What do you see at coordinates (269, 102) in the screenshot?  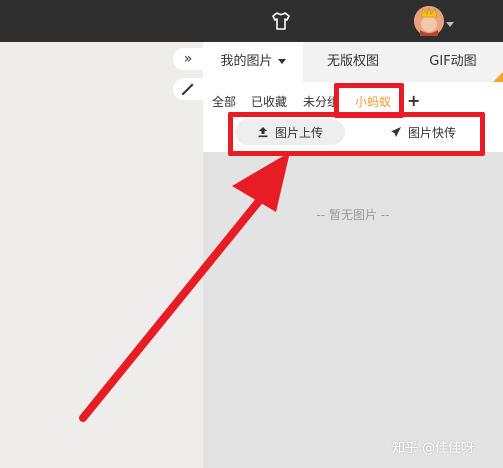 I see `category-favorites: 已收藏` at bounding box center [269, 102].